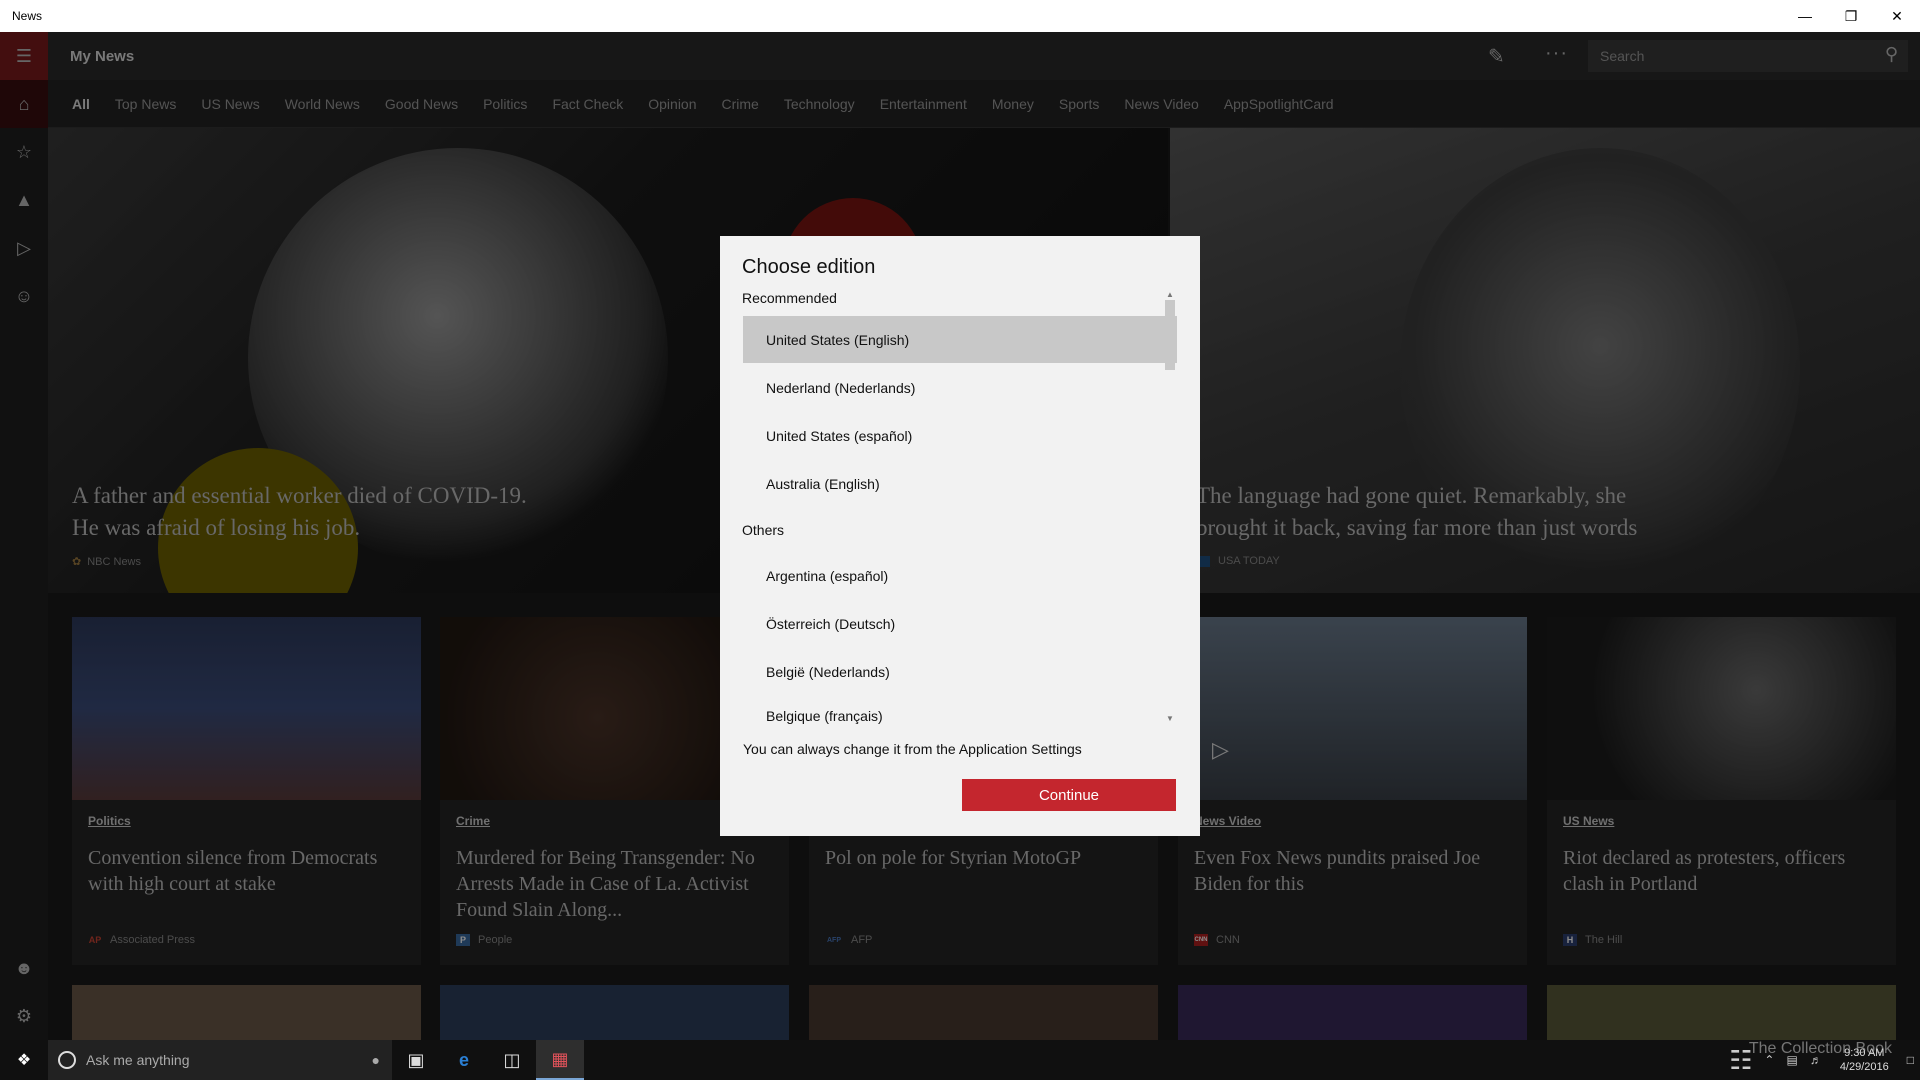 The image size is (1920, 1080). Describe the element at coordinates (960, 623) in the screenshot. I see `edition-option: Österreich (Deutsch)` at that location.